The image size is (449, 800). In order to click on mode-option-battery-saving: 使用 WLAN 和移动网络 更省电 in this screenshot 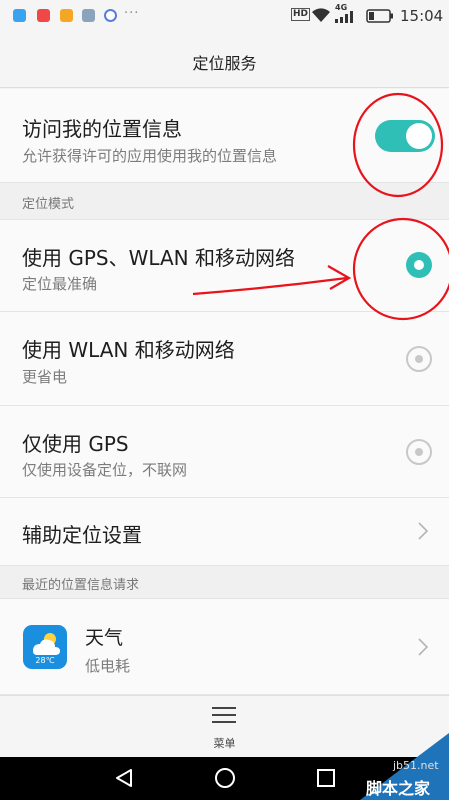, I will do `click(224, 359)`.